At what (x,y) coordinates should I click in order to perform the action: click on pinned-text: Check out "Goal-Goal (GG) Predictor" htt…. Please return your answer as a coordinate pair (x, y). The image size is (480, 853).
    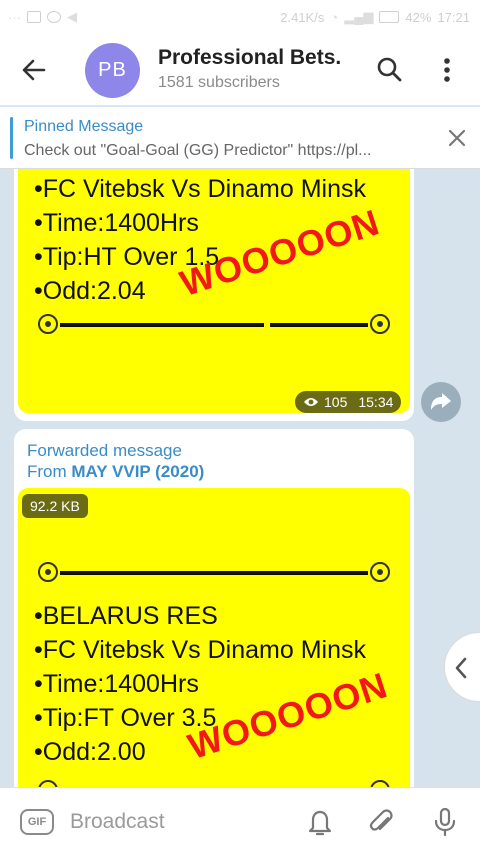
    Looking at the image, I should click on (198, 150).